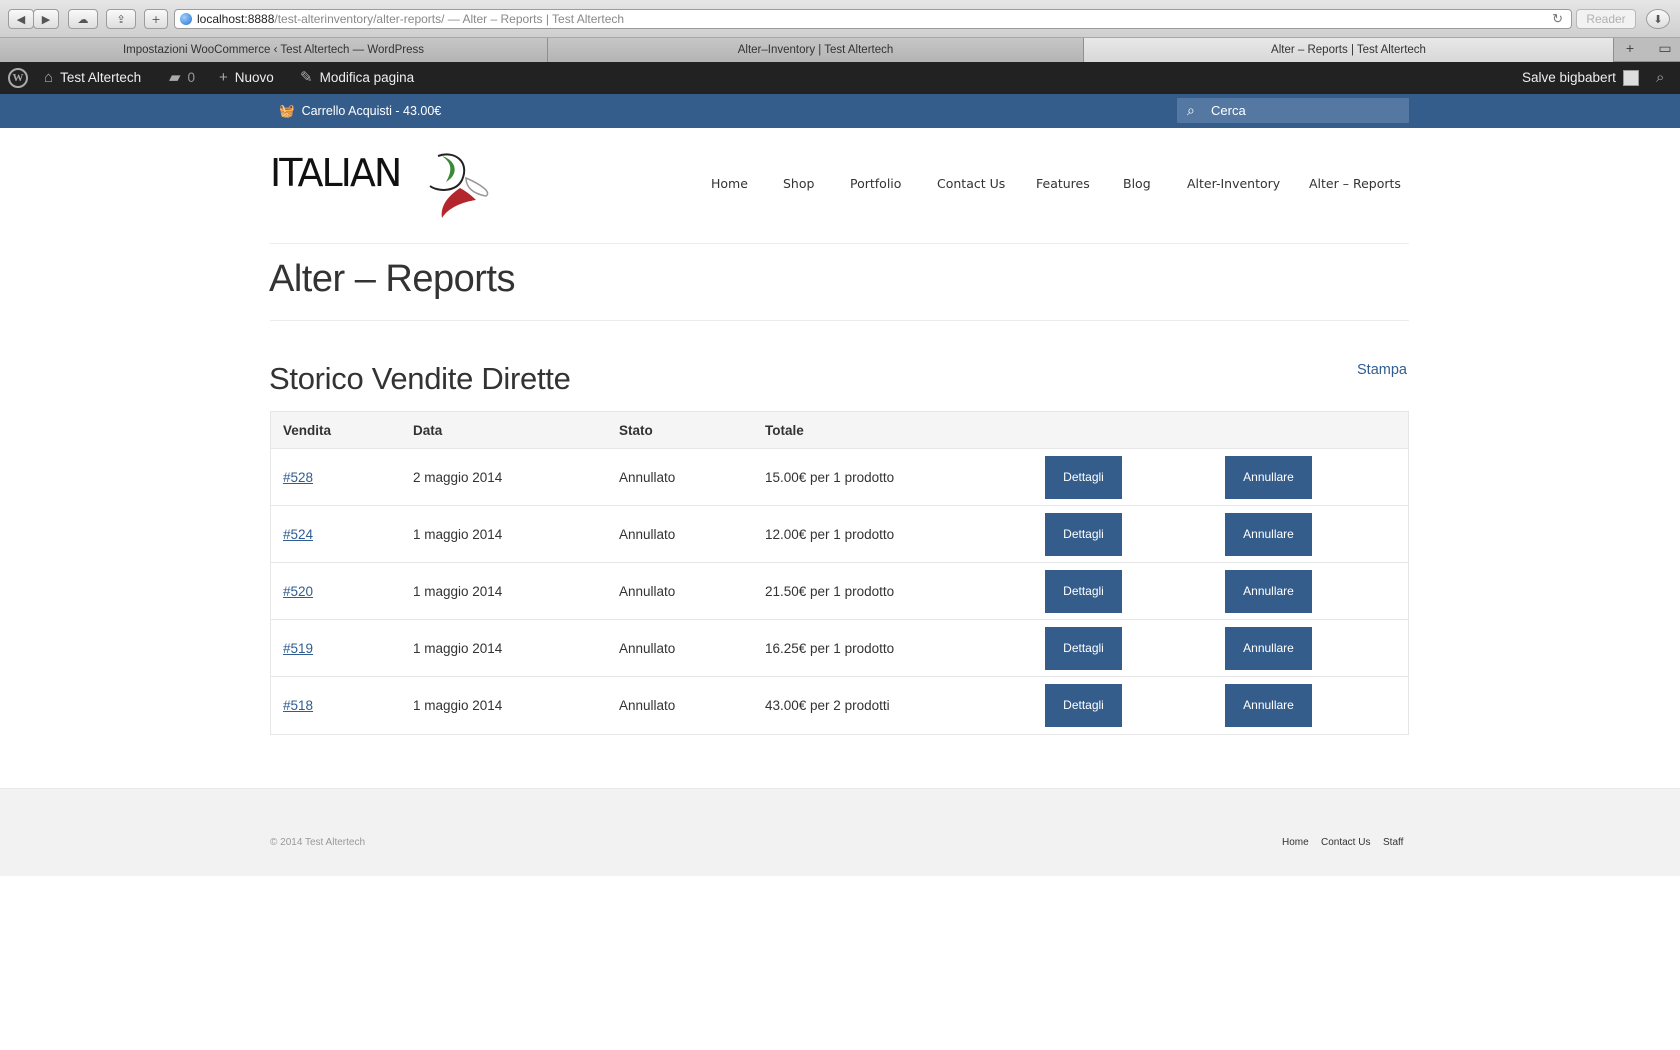  I want to click on sale-total: 12.00€ per 1 prodotto, so click(830, 534).